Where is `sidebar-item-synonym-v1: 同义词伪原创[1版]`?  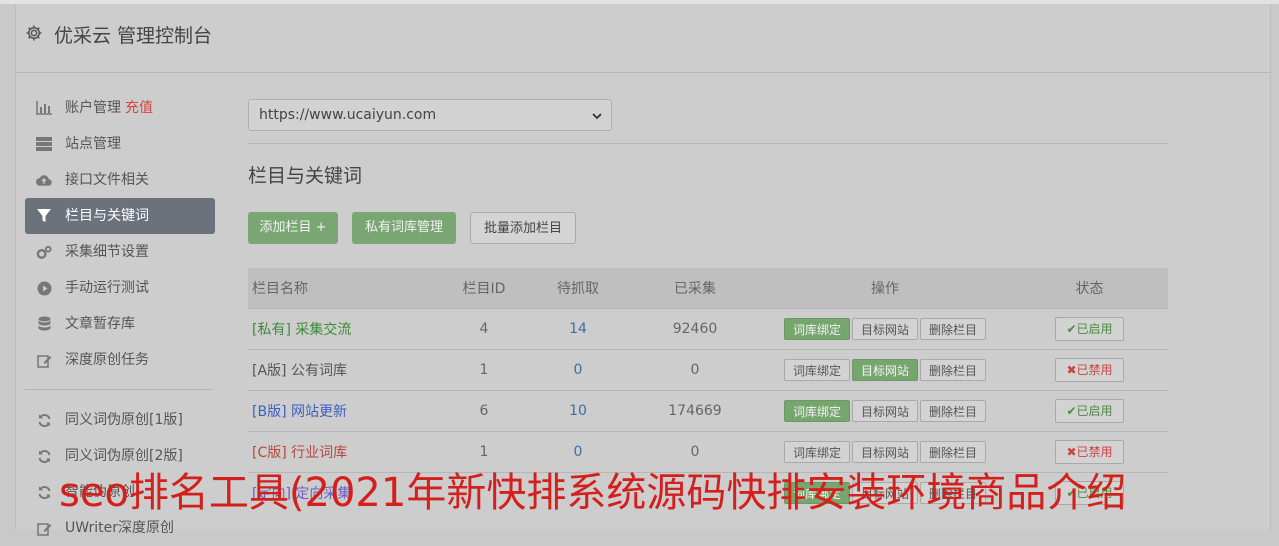
sidebar-item-synonym-v1: 同义词伪原创[1版] is located at coordinates (120, 420).